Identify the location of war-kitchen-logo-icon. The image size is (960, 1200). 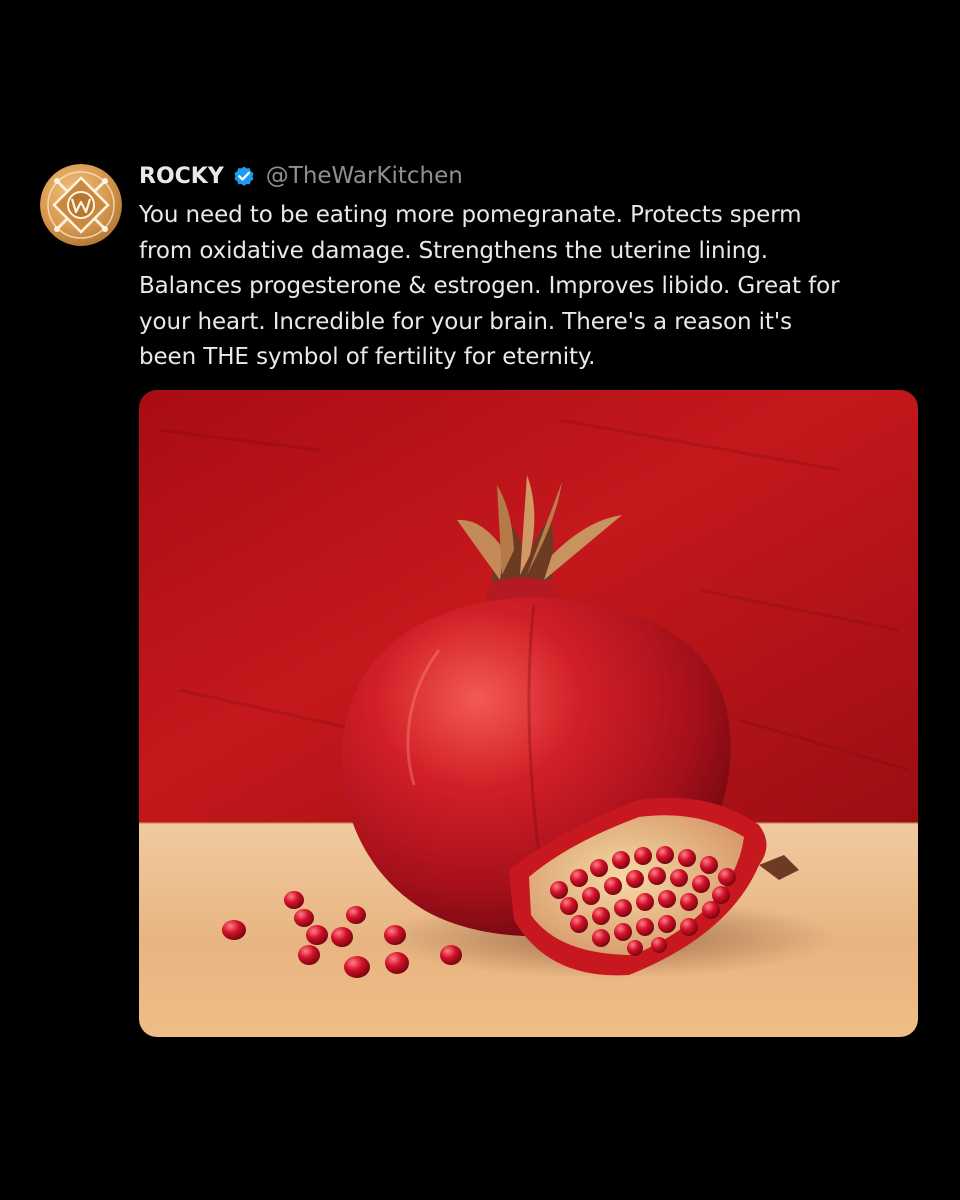
(81, 205).